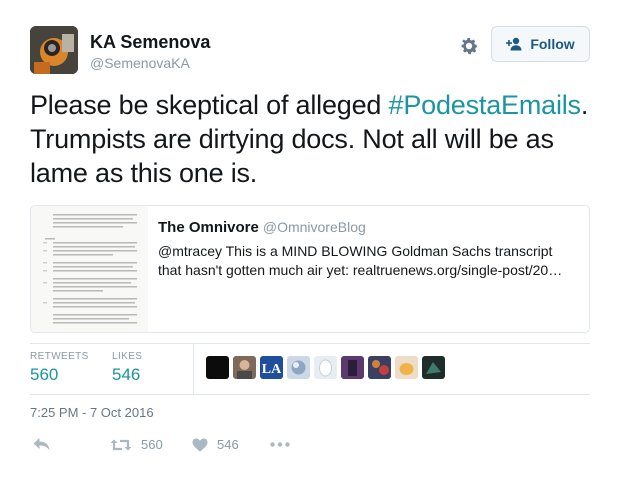  Describe the element at coordinates (150, 63) in the screenshot. I see `author-handle: @SemenovaKA` at that location.